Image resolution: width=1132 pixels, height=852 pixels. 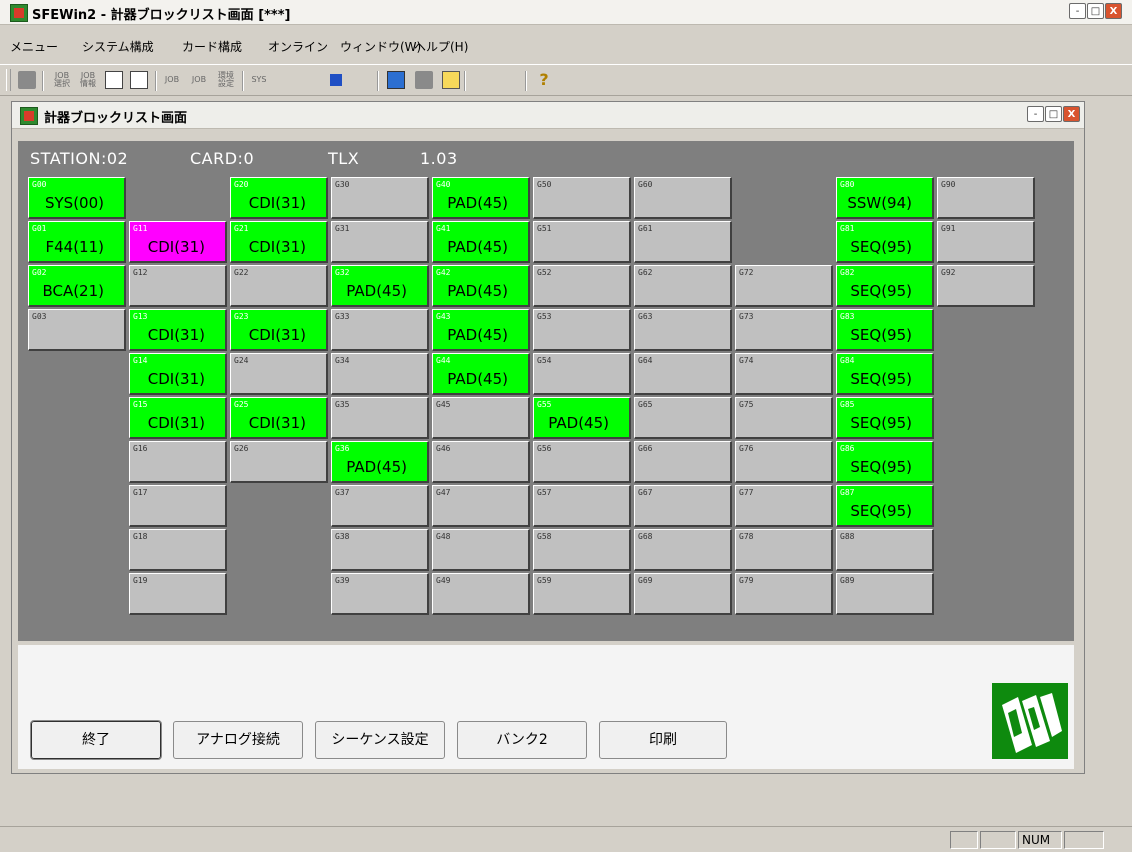 I want to click on block-cell-g60: G60, so click(x=683, y=198).